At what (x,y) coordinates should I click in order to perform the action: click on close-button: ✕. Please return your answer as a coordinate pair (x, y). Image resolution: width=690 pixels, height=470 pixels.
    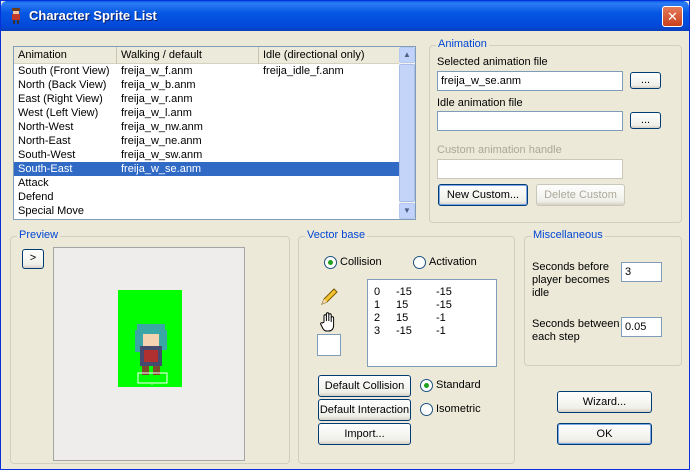
    Looking at the image, I should click on (672, 16).